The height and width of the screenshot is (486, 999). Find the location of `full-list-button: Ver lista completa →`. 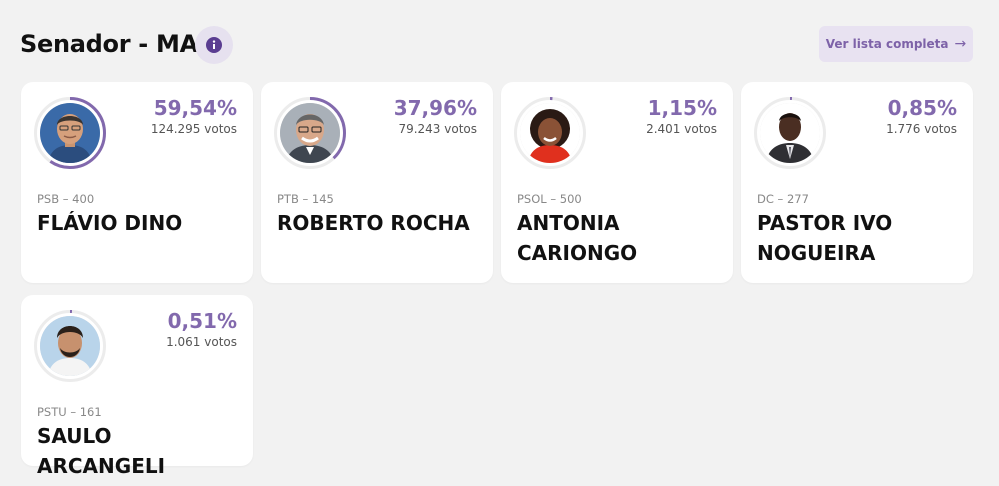

full-list-button: Ver lista completa → is located at coordinates (896, 44).